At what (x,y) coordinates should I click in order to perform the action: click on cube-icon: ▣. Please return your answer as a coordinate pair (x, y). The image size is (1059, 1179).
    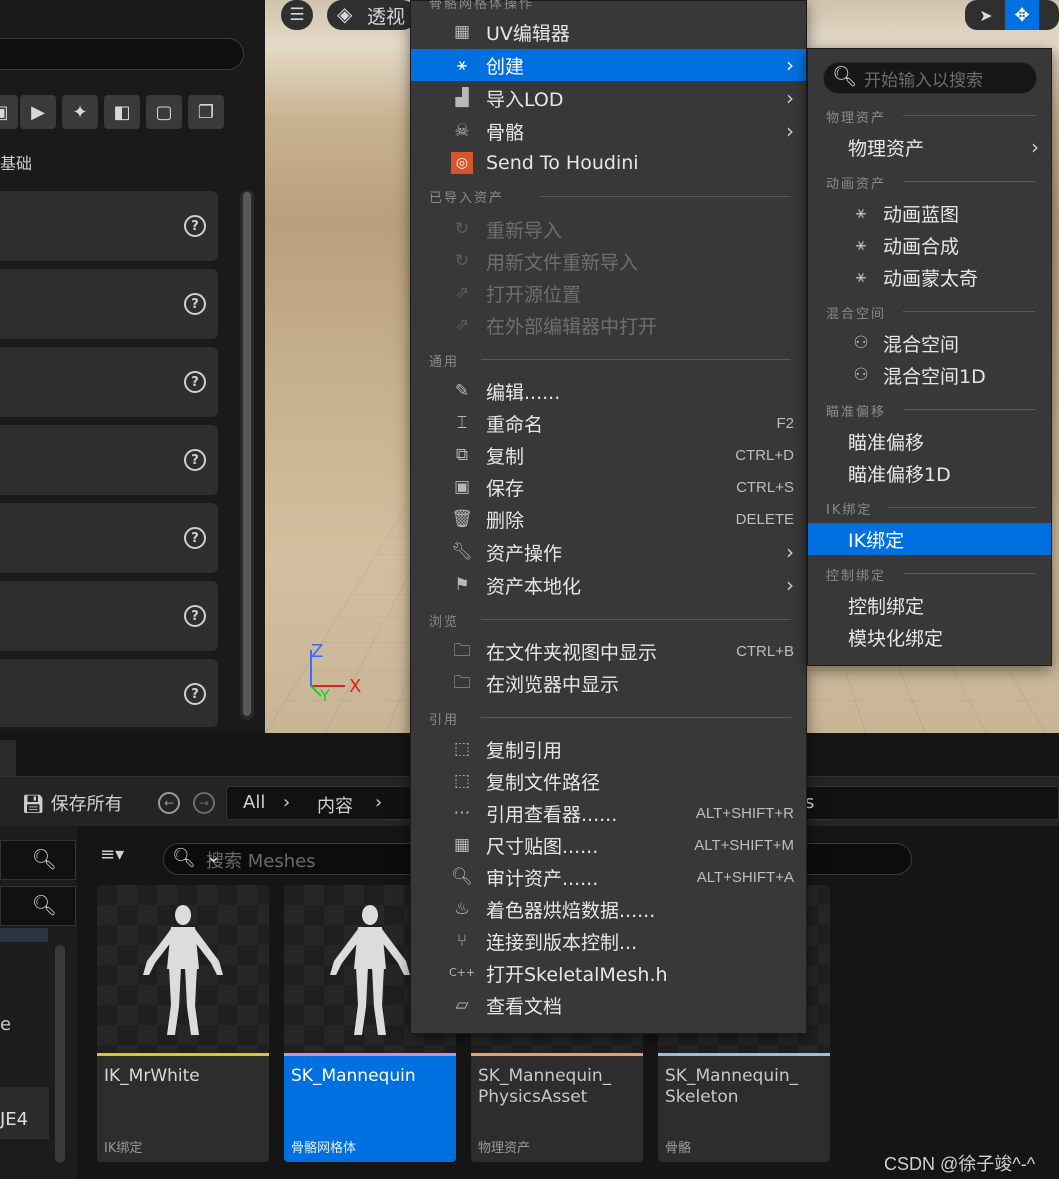
    Looking at the image, I should click on (9, 112).